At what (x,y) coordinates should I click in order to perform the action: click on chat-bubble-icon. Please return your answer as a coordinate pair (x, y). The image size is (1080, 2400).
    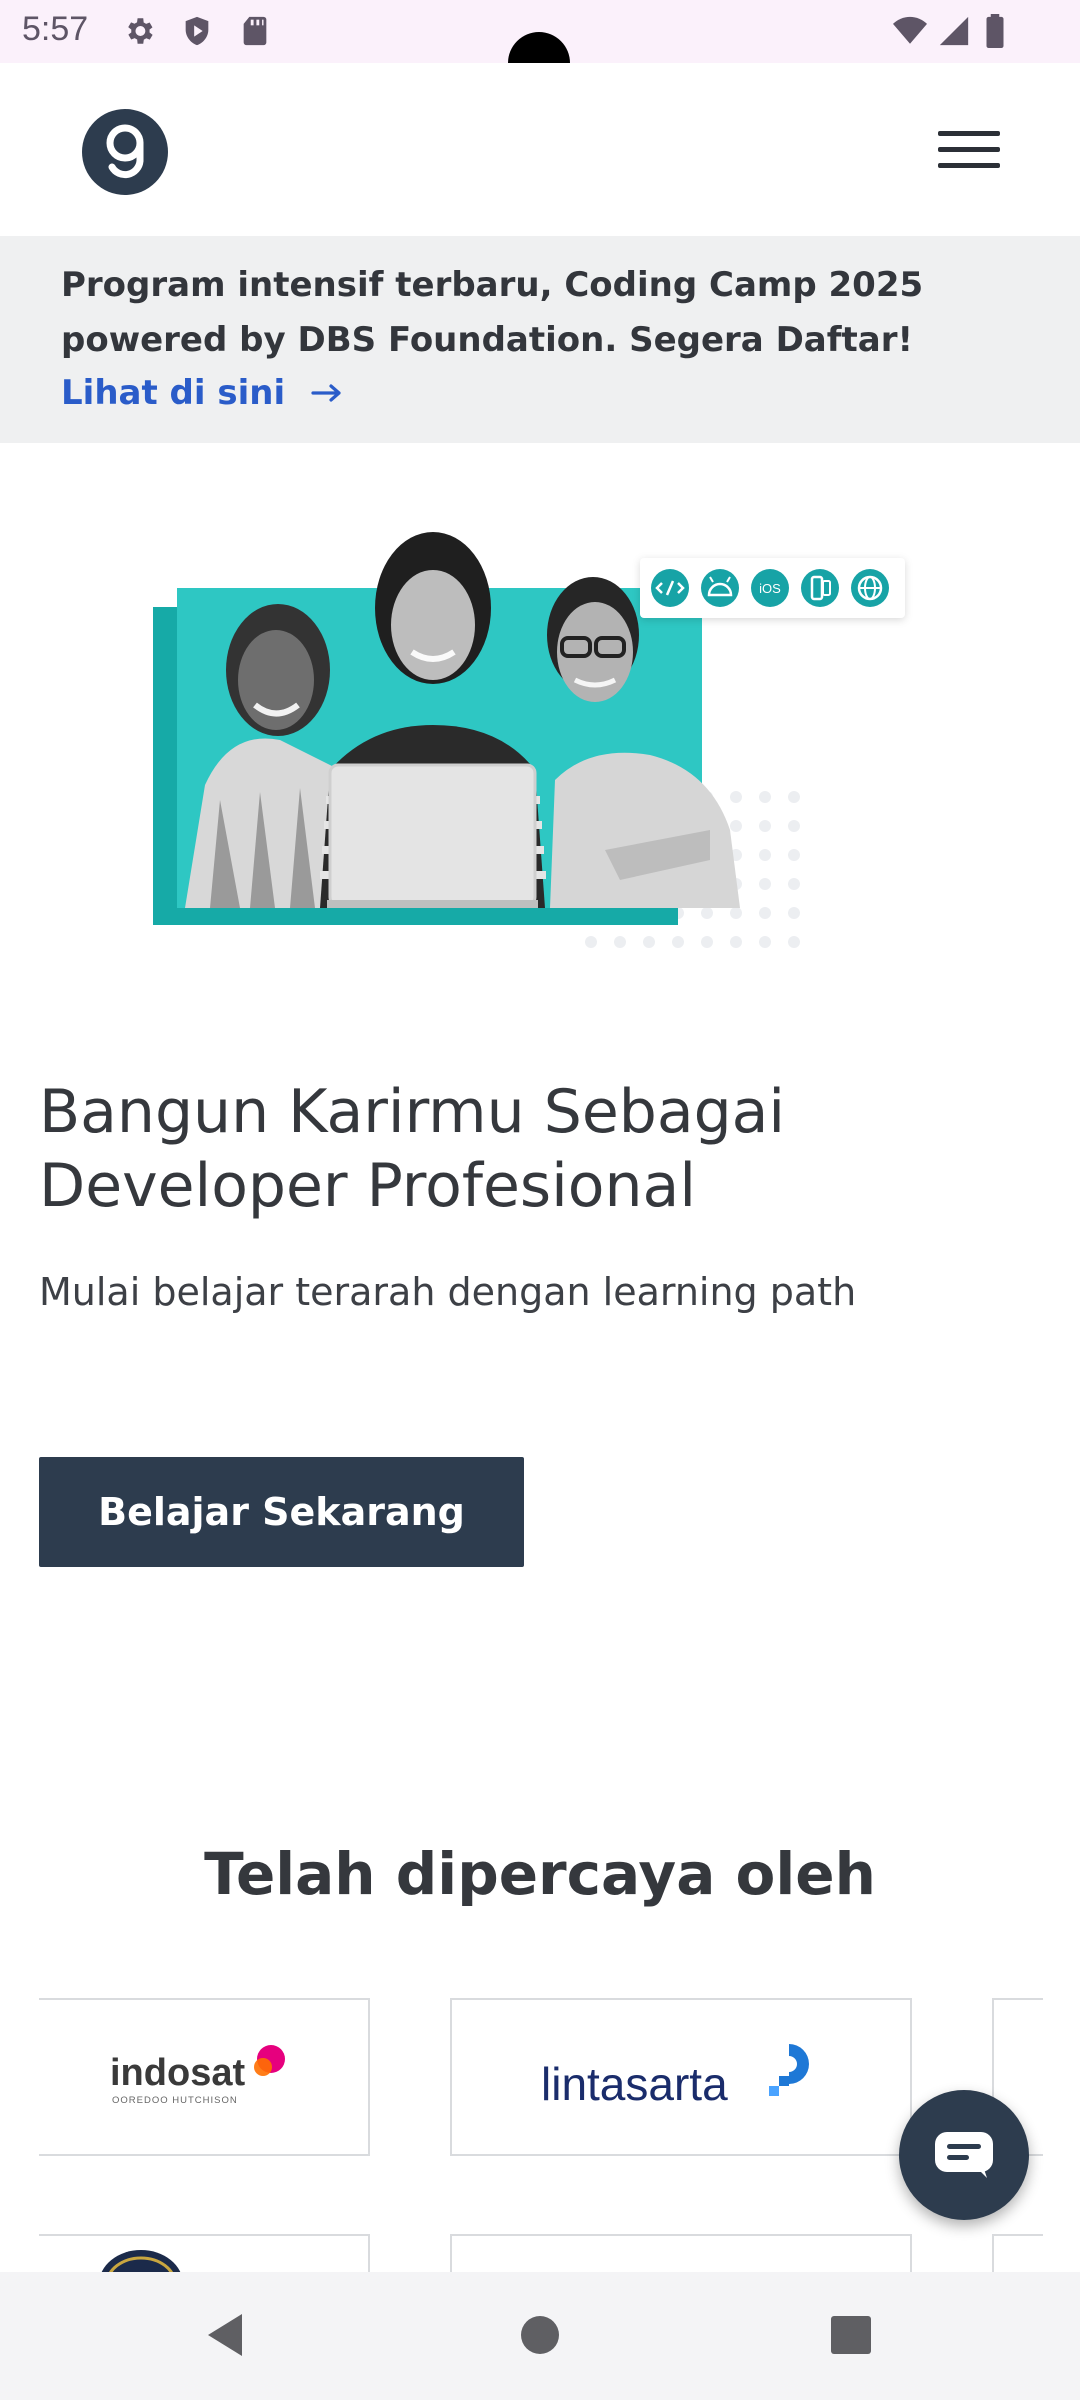
    Looking at the image, I should click on (964, 2155).